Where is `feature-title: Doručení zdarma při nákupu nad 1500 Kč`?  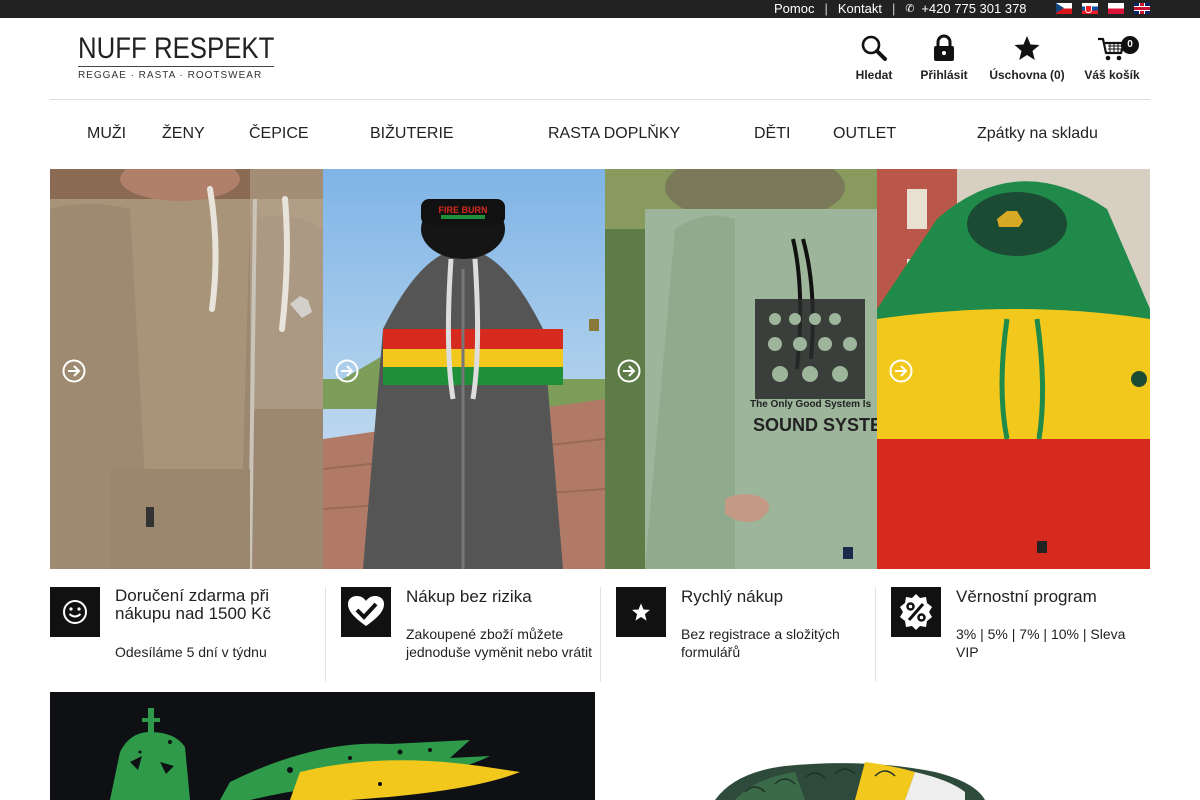
feature-title: Doručení zdarma při nákupu nad 1500 Kč is located at coordinates (193, 604).